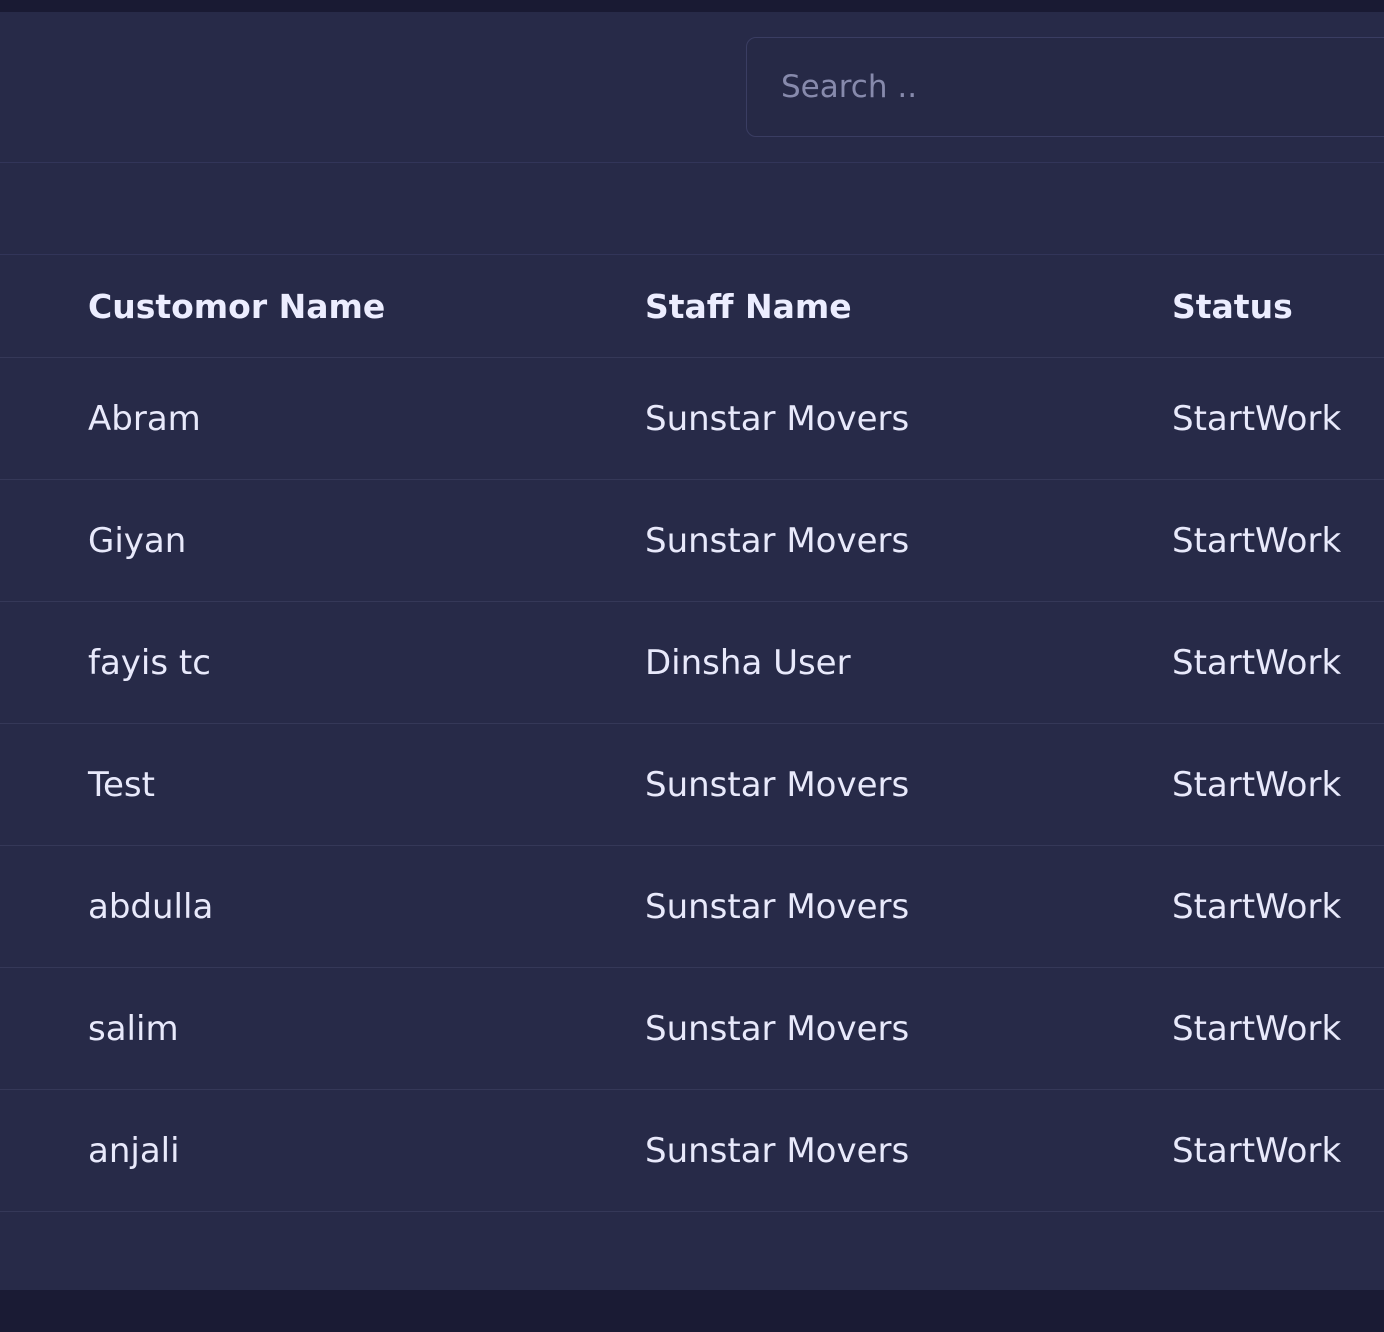  I want to click on table-row: fayis tc Dinsha User StartWork, so click(692, 663).